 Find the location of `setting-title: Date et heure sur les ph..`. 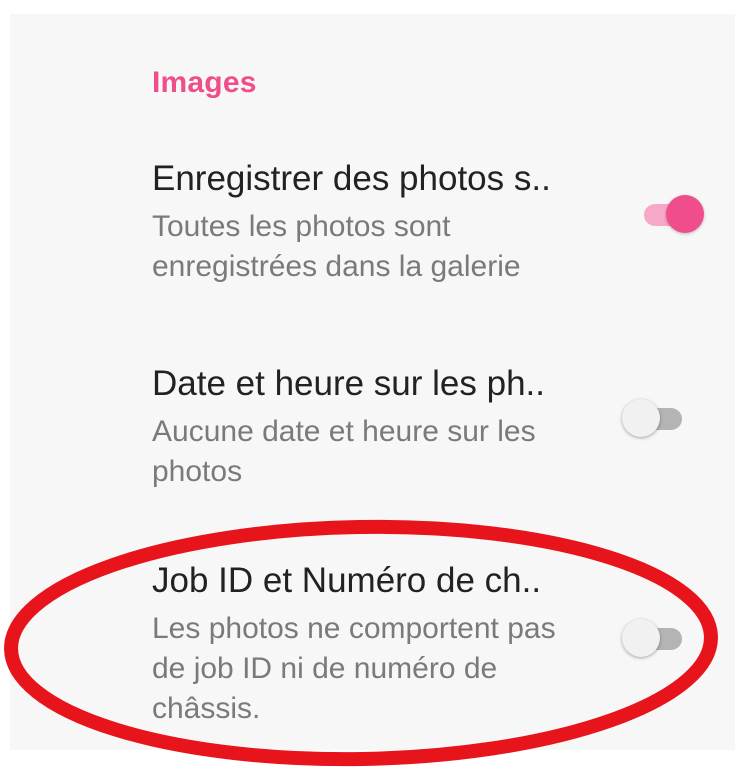

setting-title: Date et heure sur les ph.. is located at coordinates (348, 383).